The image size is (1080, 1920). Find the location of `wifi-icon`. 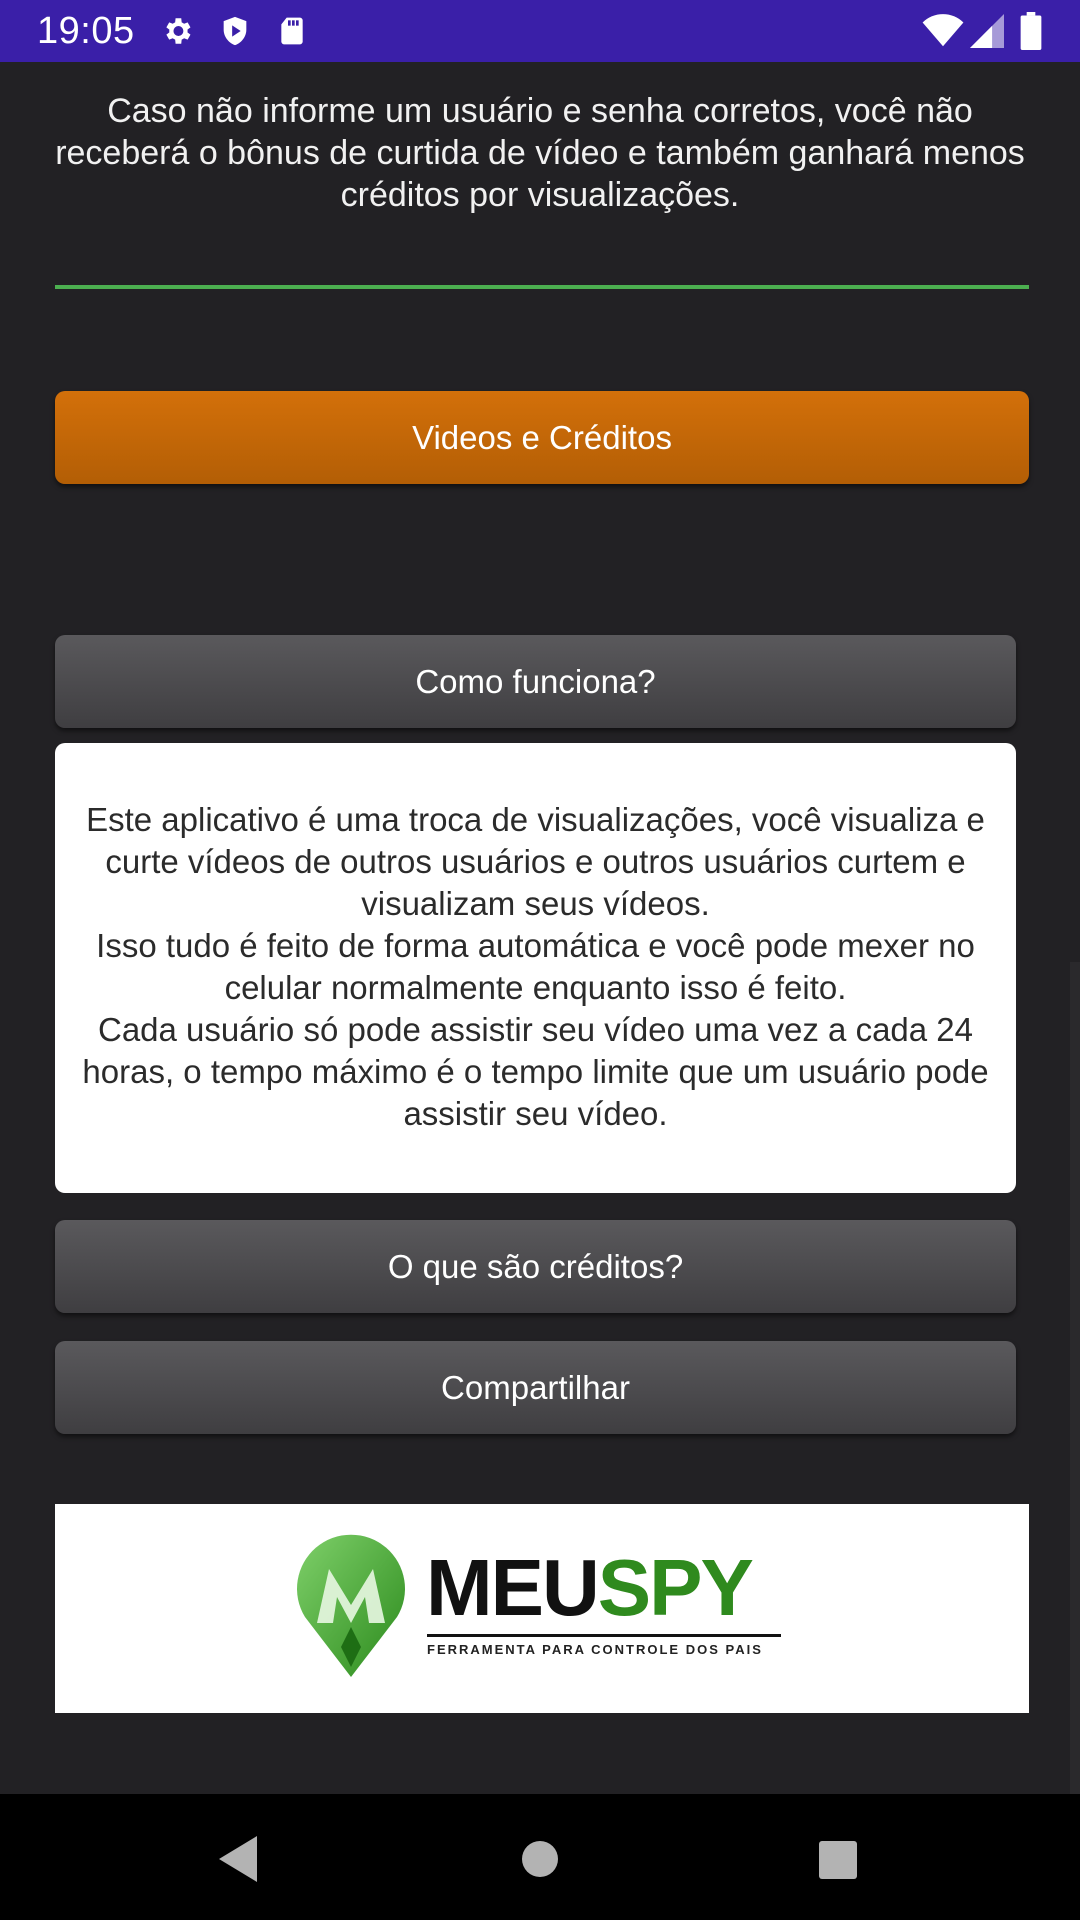

wifi-icon is located at coordinates (943, 33).